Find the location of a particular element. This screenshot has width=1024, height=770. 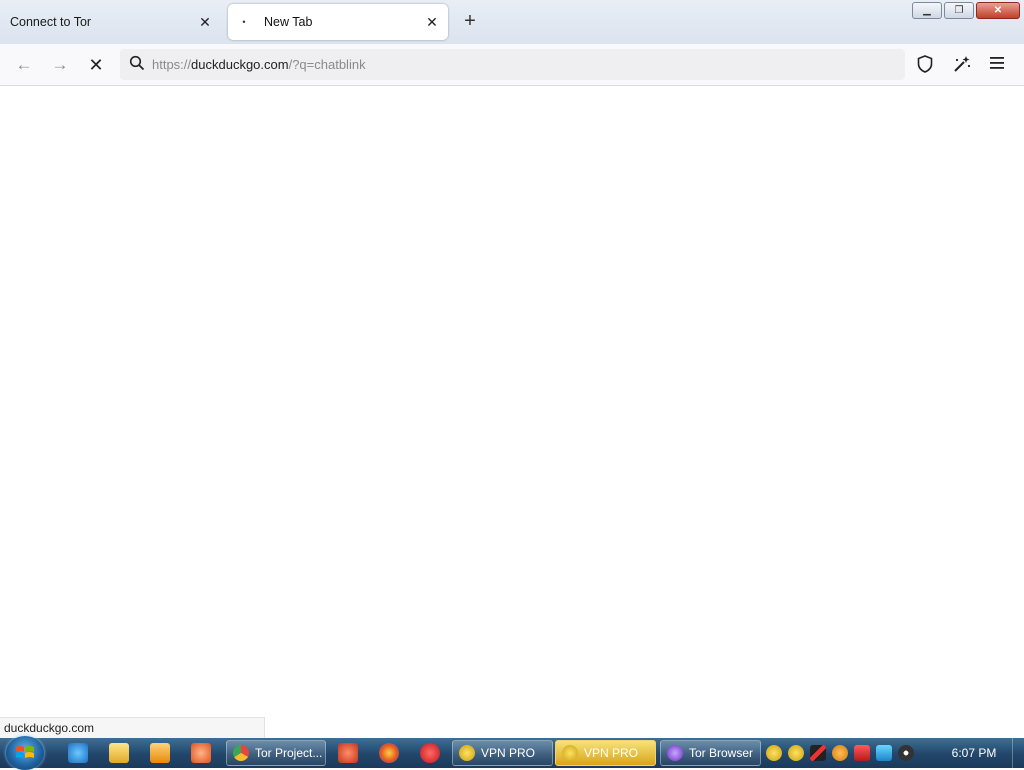

start-button is located at coordinates (25, 753).